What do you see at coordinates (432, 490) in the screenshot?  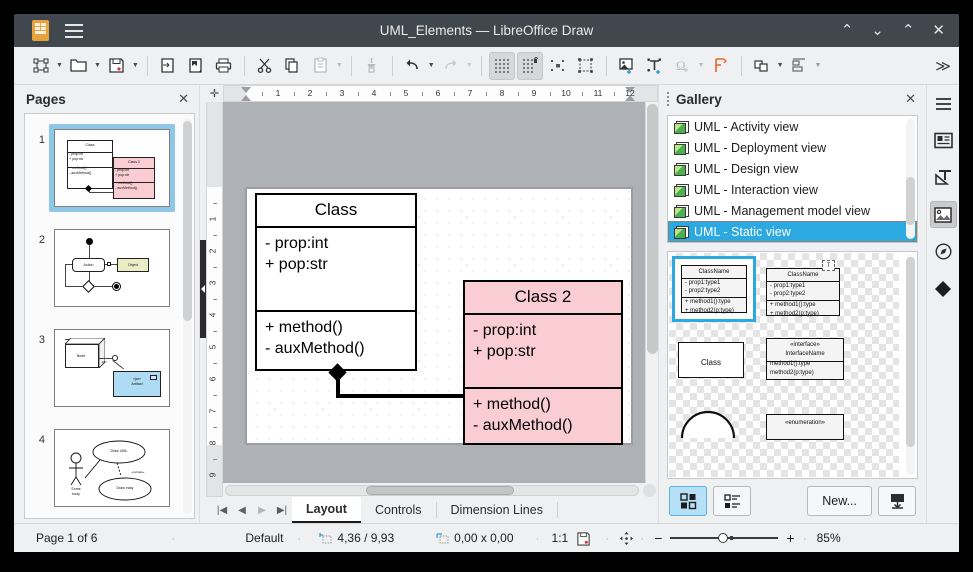 I see `canvas-horizontal-scrollbar` at bounding box center [432, 490].